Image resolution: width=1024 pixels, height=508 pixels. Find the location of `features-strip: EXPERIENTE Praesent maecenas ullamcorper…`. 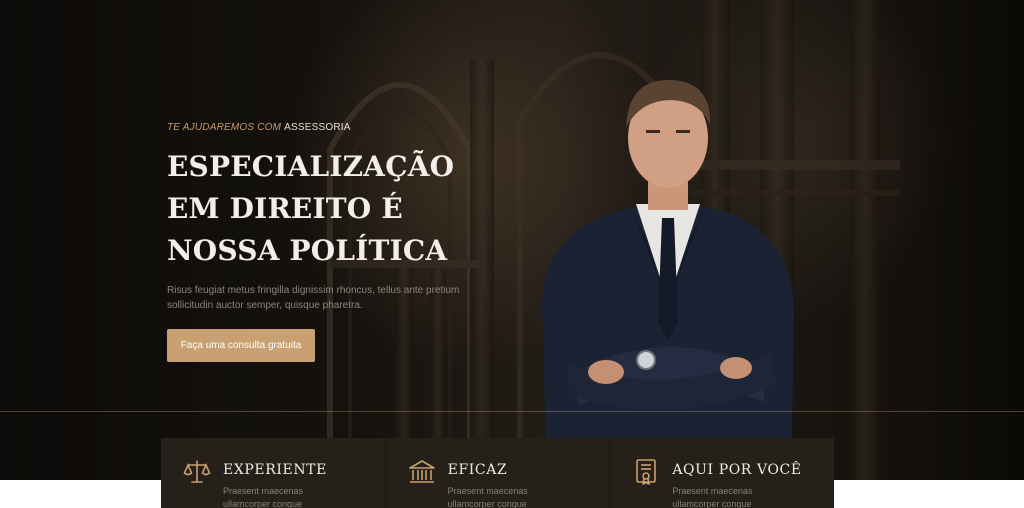

features-strip: EXPERIENTE Praesent maecenas ullamcorper… is located at coordinates (498, 473).